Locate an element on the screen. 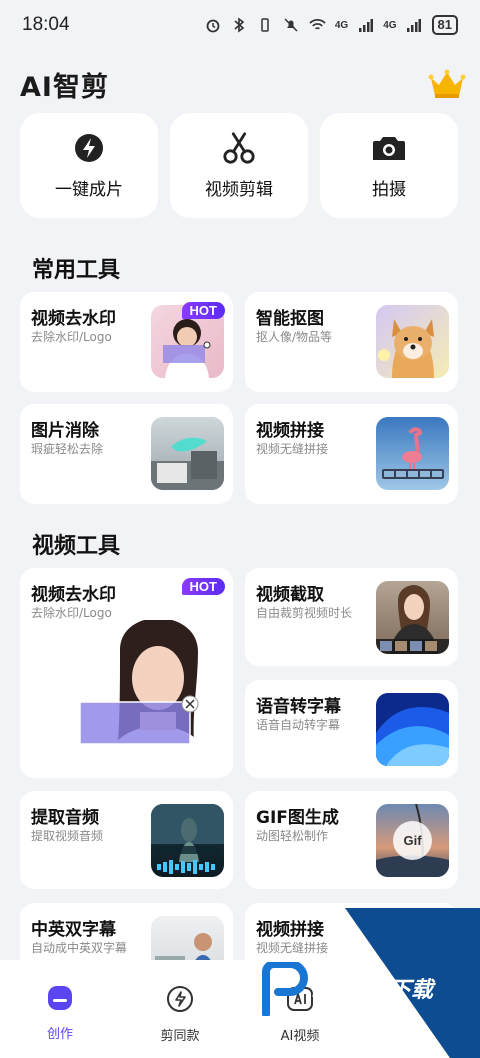 The image size is (480, 1058). tool-subtitle: 视频无缝拼接 is located at coordinates (292, 449).